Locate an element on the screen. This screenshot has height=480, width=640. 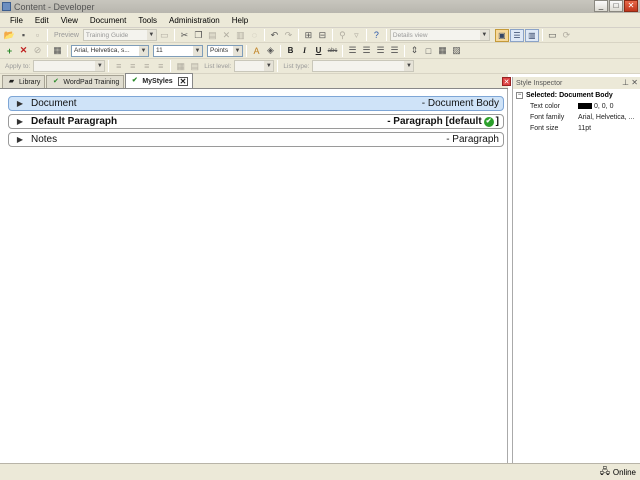
outdent-icon: ≡ is located at coordinates (146, 66).